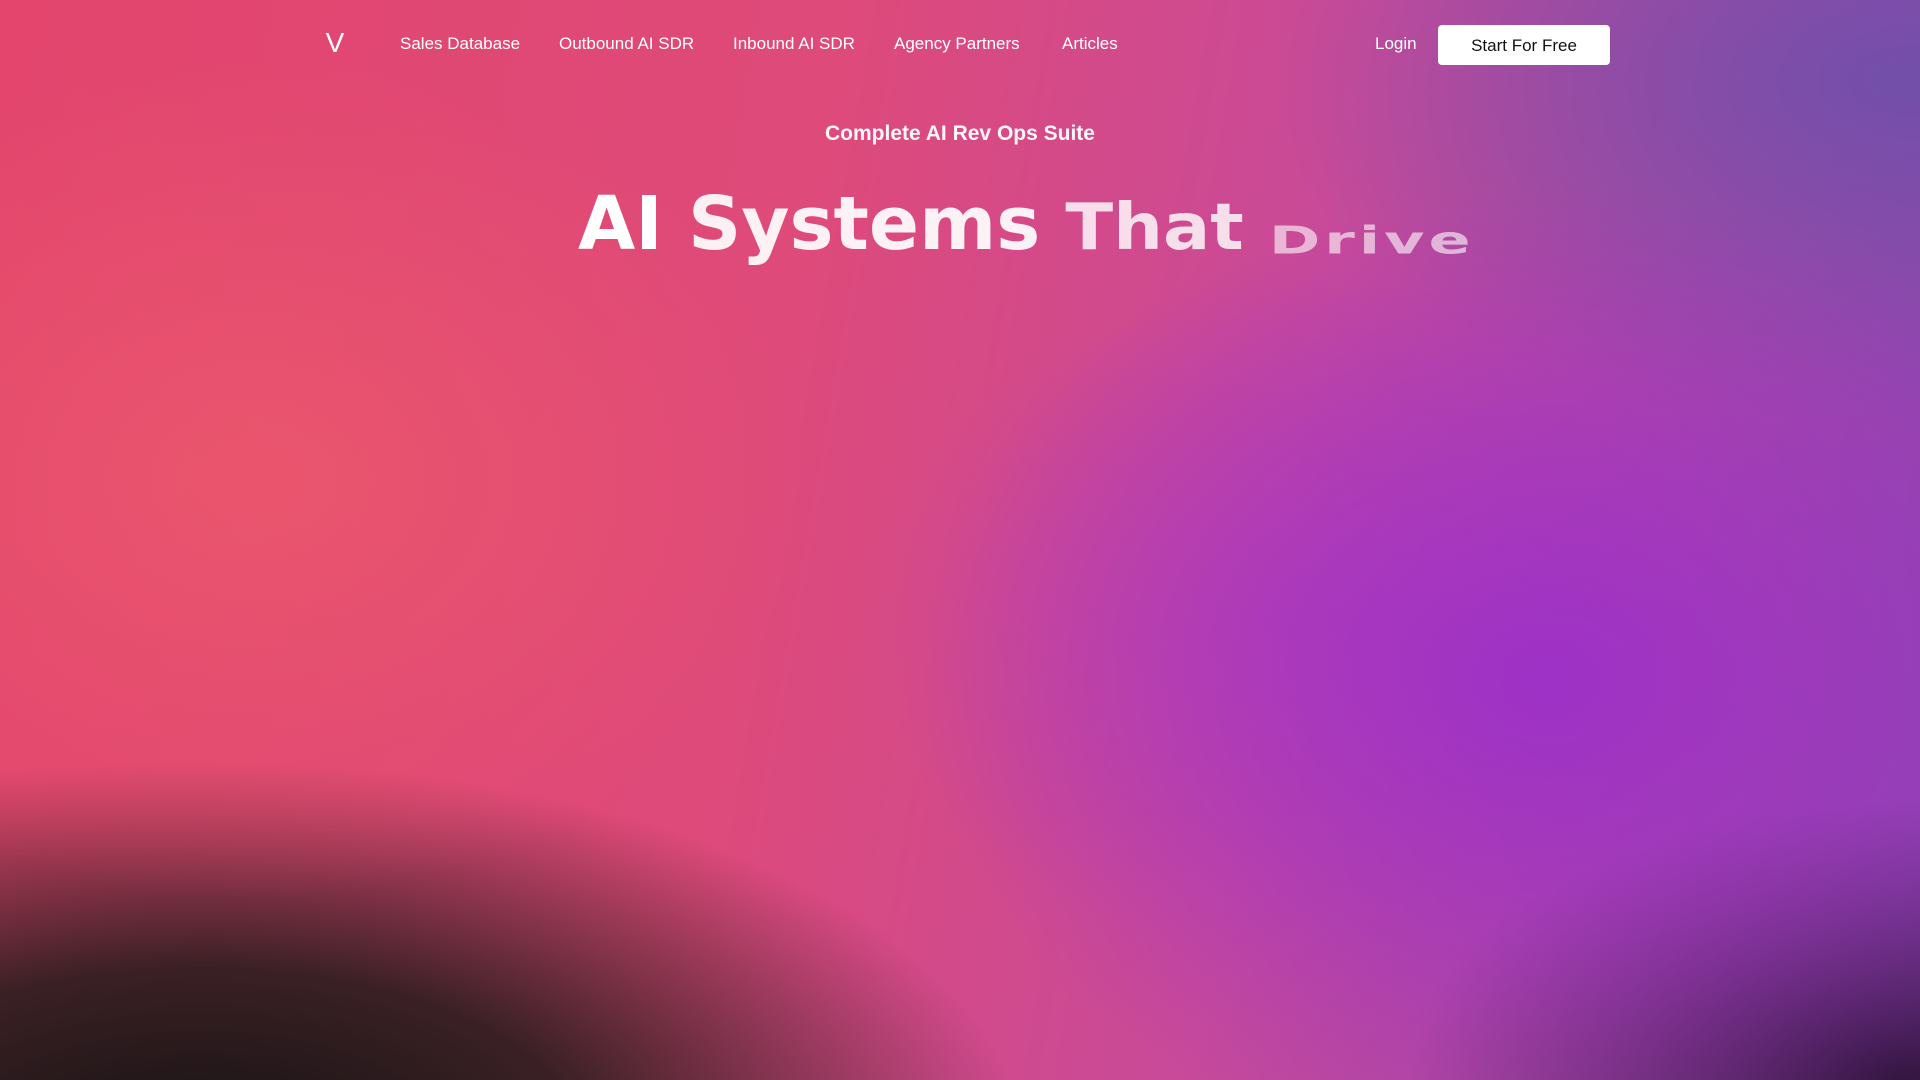 This screenshot has height=1080, width=1920. I want to click on hero-headline: AI Systems That Drive, so click(1033, 231).